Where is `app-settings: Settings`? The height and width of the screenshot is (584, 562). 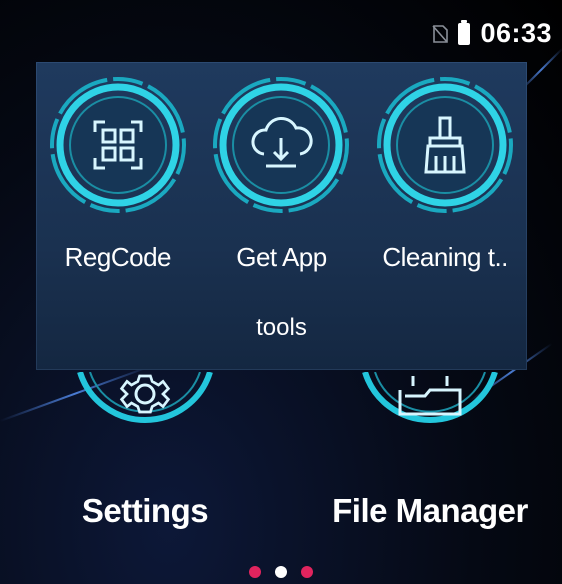
app-settings: Settings is located at coordinates (145, 451).